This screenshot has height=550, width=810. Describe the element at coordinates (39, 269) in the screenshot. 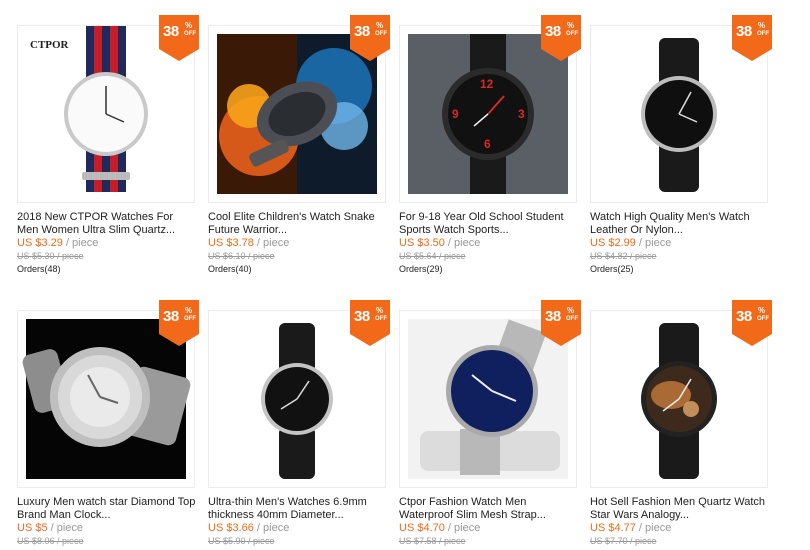

I see `order-count: Orders(48)` at that location.